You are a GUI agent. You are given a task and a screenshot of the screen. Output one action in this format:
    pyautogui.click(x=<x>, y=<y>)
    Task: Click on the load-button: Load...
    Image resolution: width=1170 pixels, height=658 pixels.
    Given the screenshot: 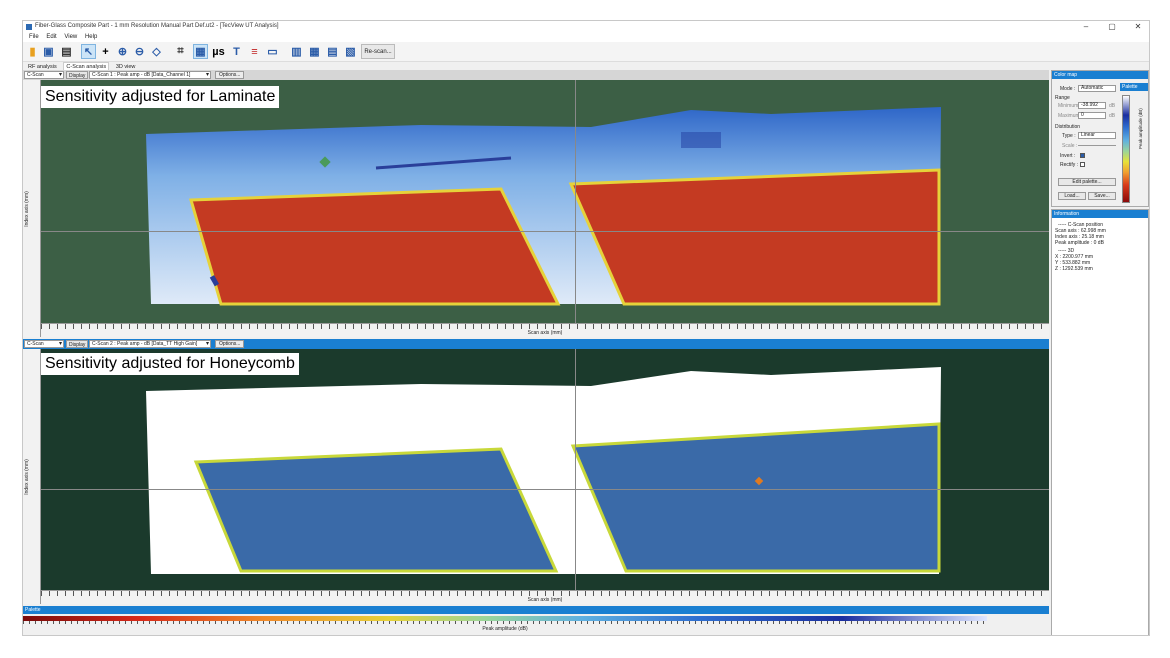 What is the action you would take?
    pyautogui.click(x=1072, y=196)
    